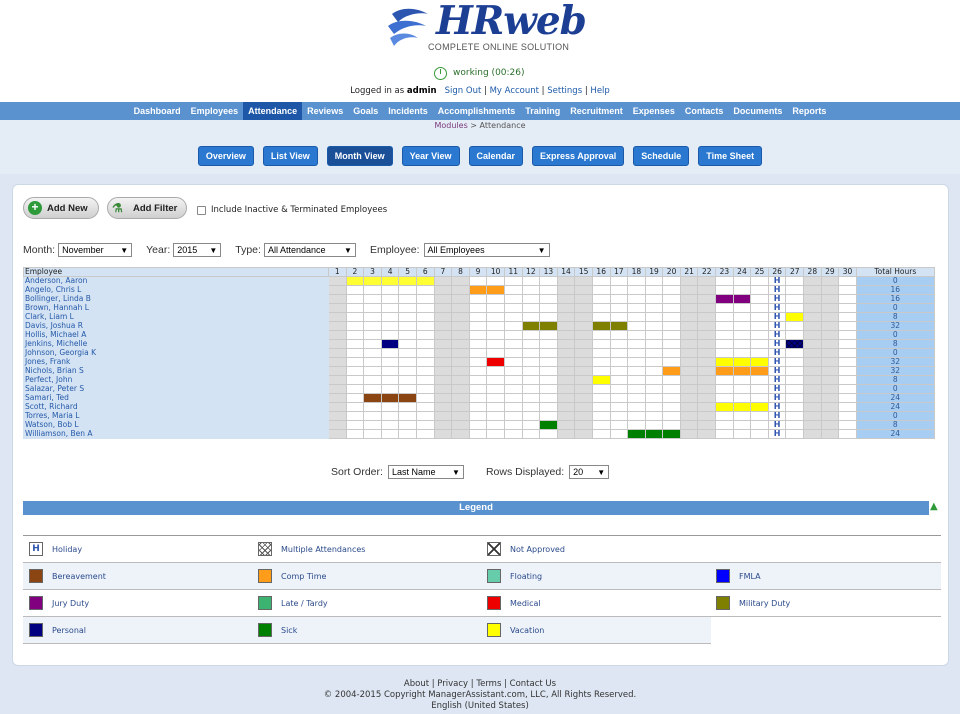 The width and height of the screenshot is (960, 714). I want to click on employee-name-link: Angelo, Chris L, so click(176, 290).